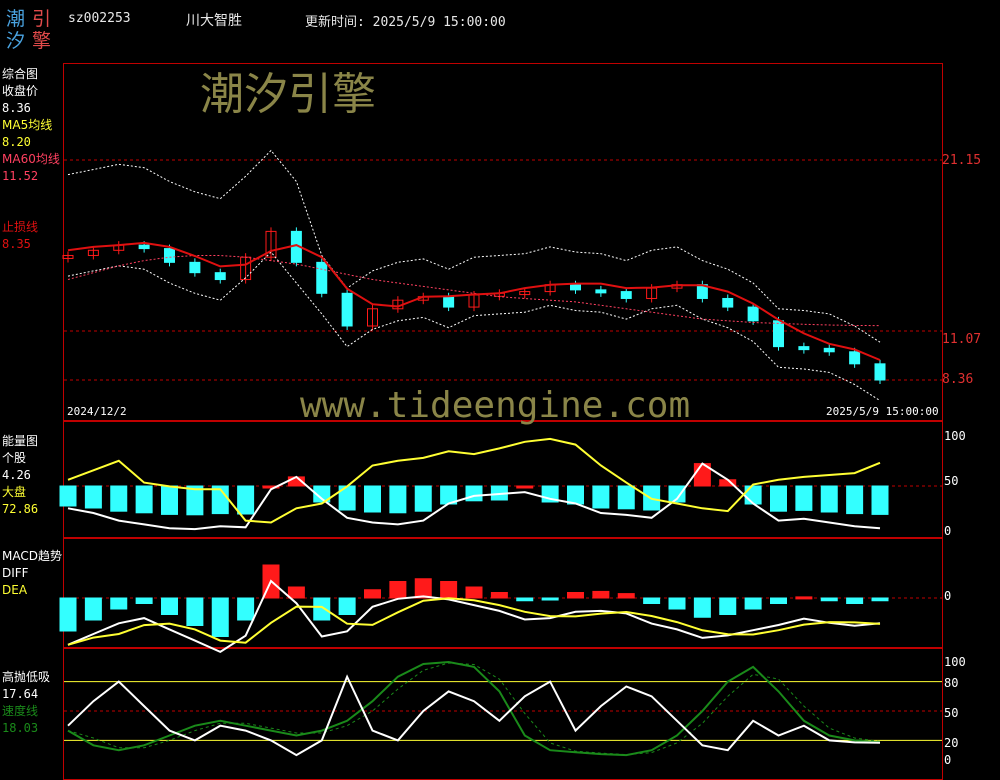  Describe the element at coordinates (951, 713) in the screenshot. I see `osc-tick: 50` at that location.